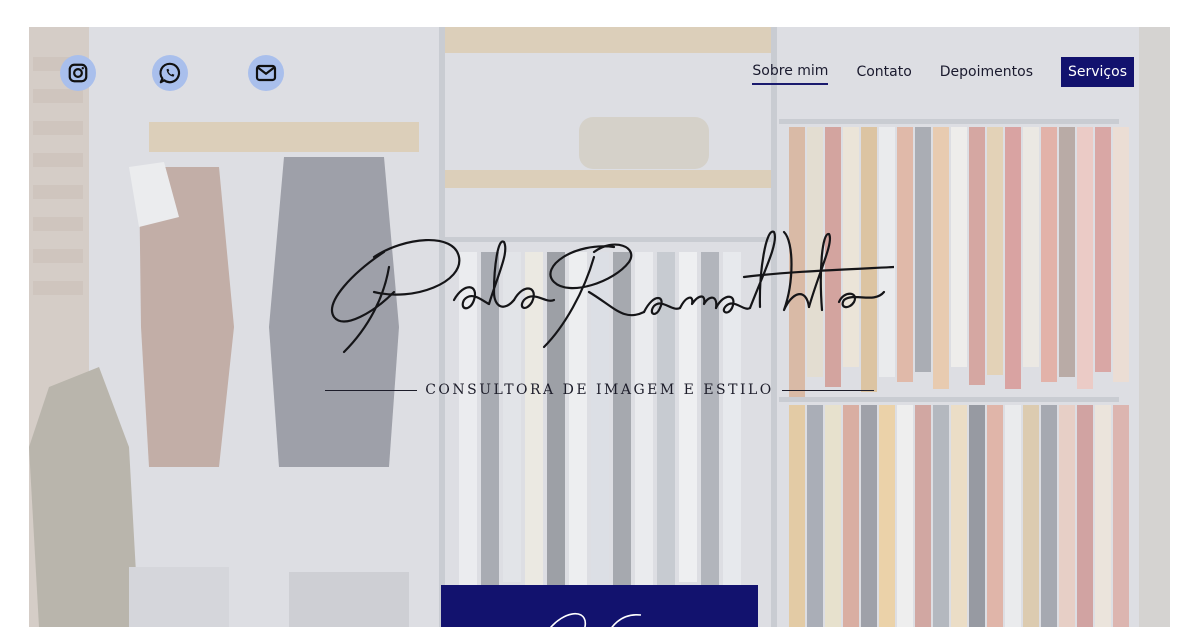 Image resolution: width=1200 pixels, height=627 pixels. Describe the element at coordinates (371, 390) in the screenshot. I see `tagline-rule-left` at that location.